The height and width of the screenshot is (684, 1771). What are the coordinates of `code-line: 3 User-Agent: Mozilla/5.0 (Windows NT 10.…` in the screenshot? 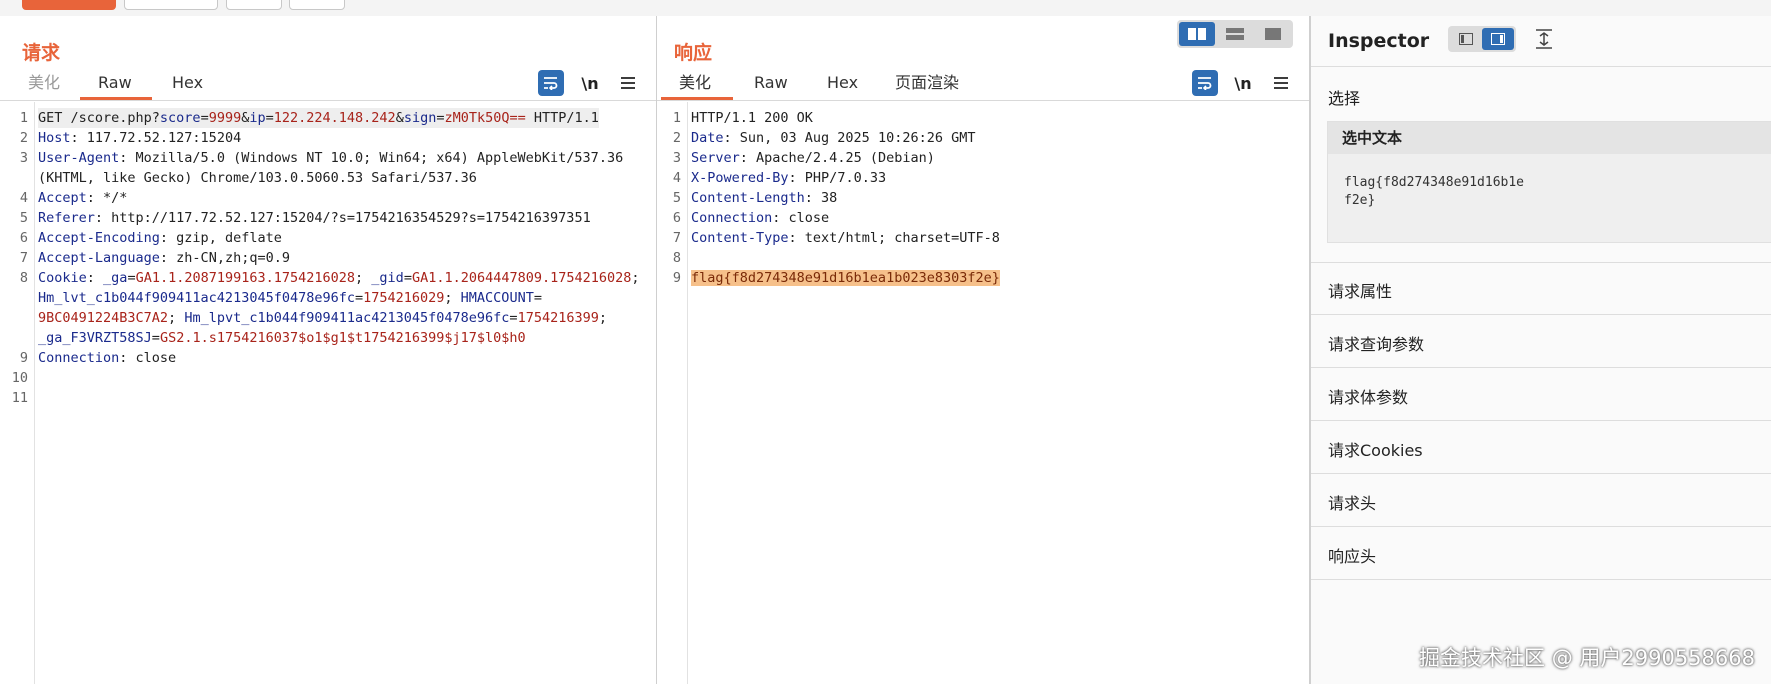 It's located at (332, 158).